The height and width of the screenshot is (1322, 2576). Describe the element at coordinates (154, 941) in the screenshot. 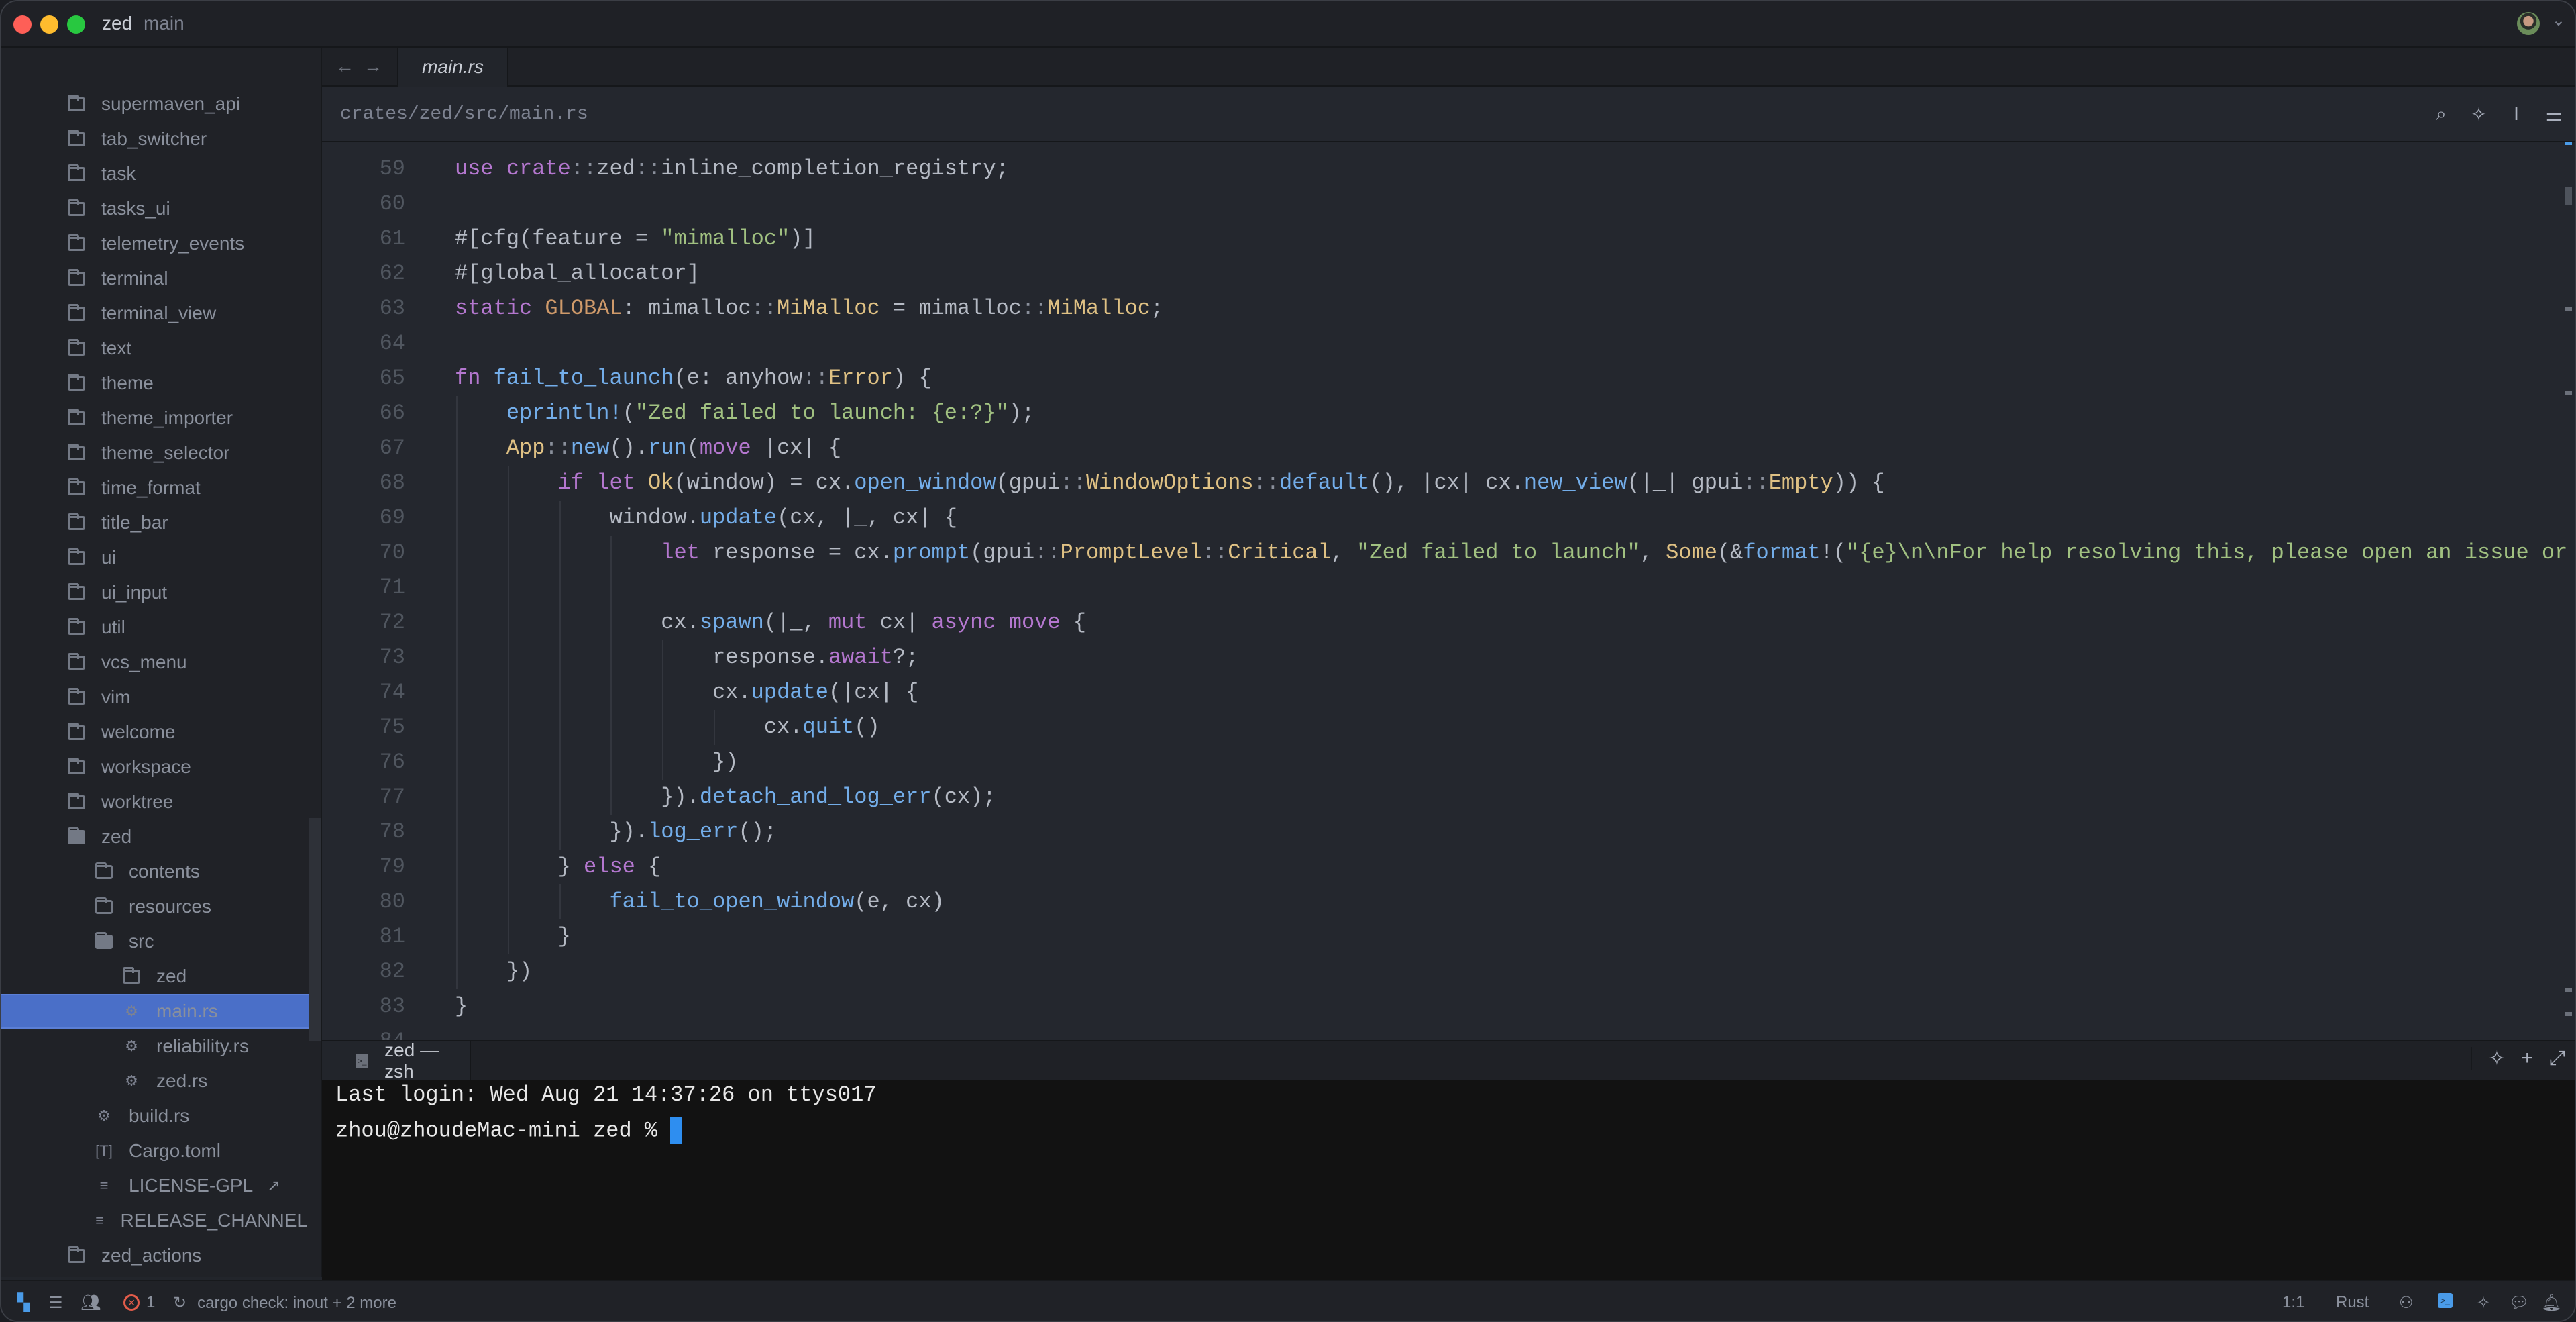

I see `sidebar-item: src` at that location.